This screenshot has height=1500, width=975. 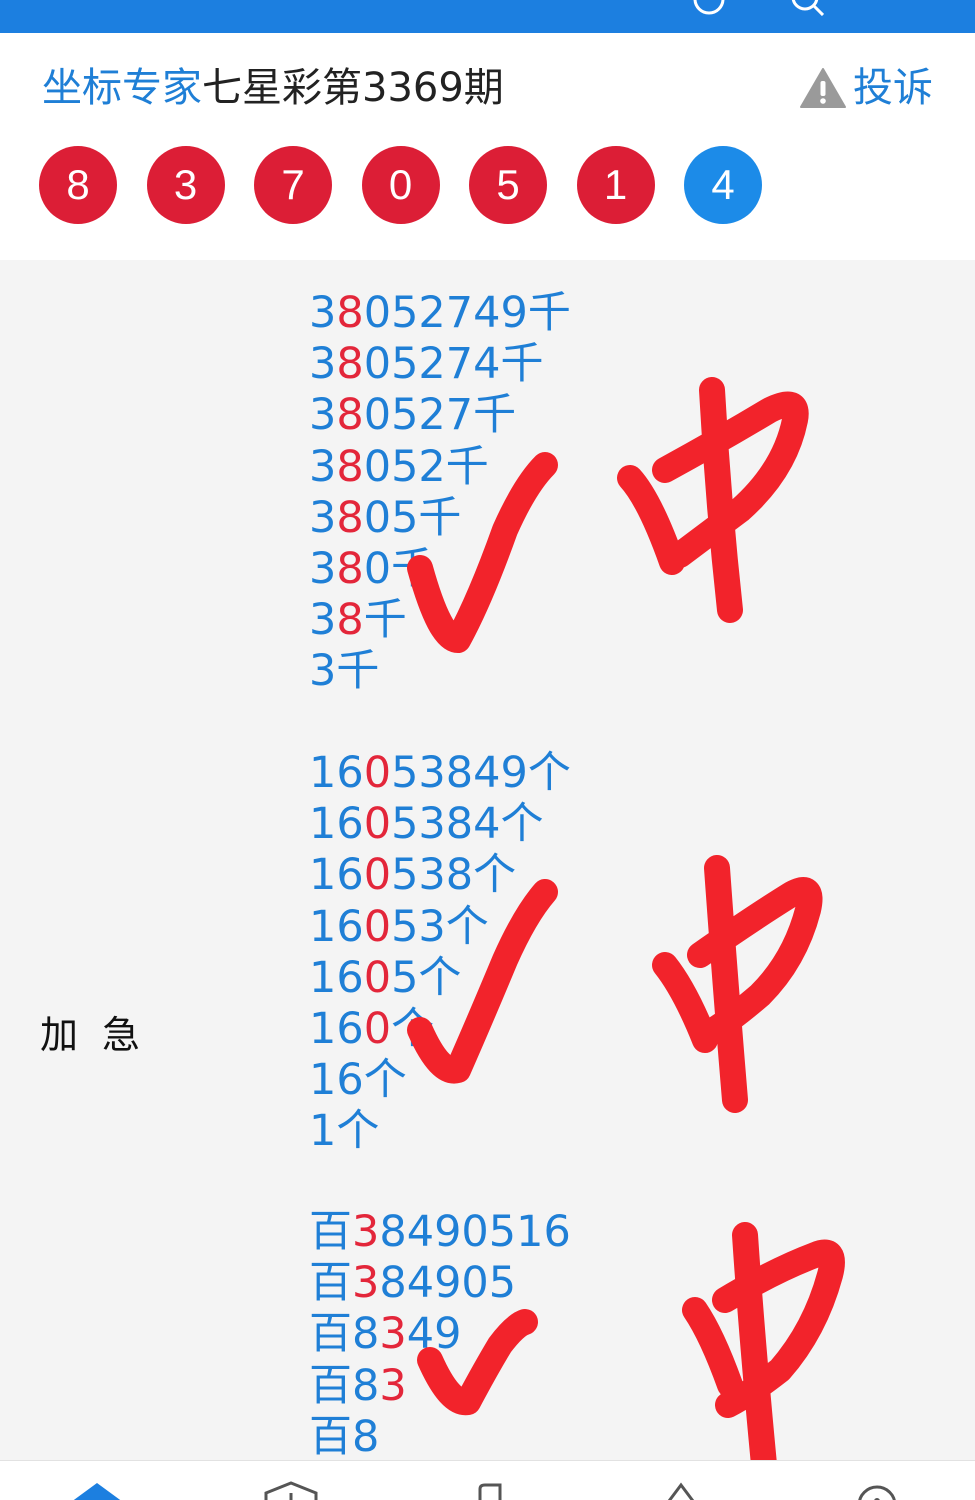 What do you see at coordinates (440, 875) in the screenshot?
I see `prediction-row: 160538个` at bounding box center [440, 875].